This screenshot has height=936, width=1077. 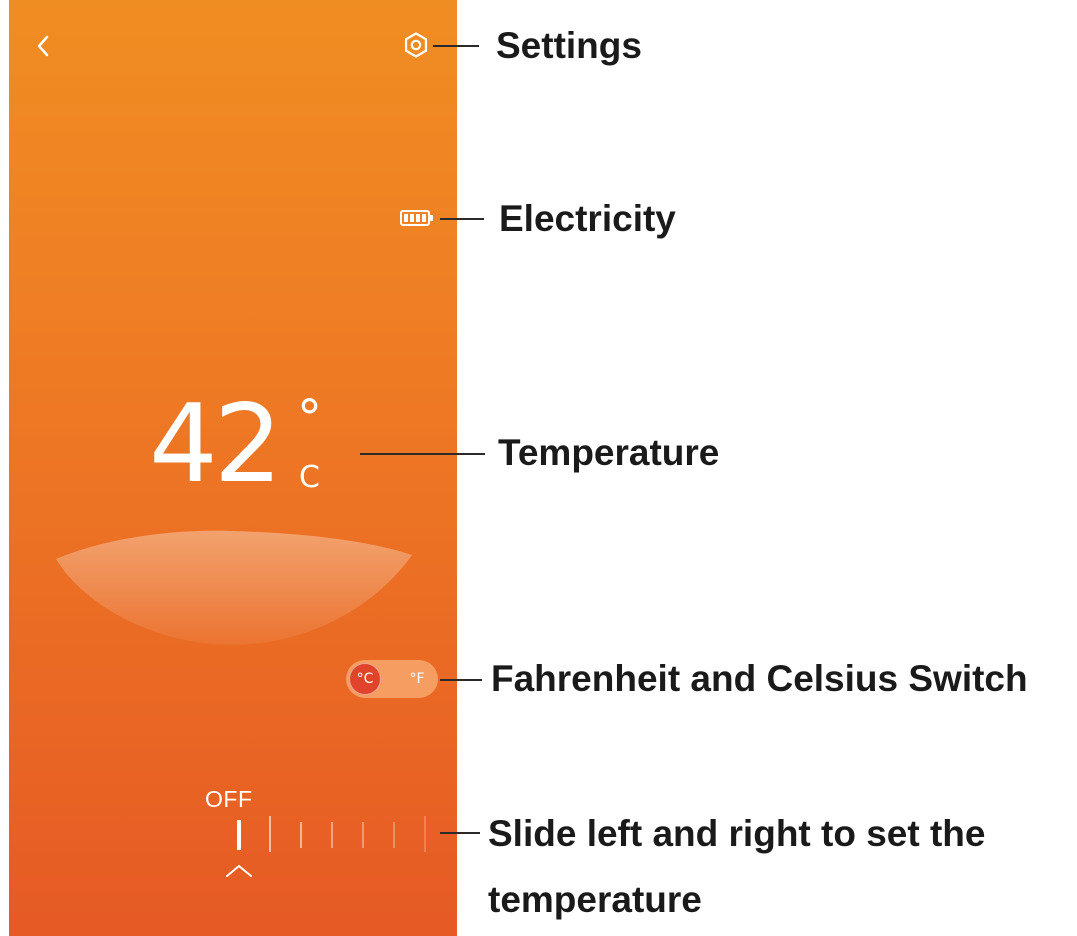 I want to click on slider-callout-line, so click(x=460, y=833).